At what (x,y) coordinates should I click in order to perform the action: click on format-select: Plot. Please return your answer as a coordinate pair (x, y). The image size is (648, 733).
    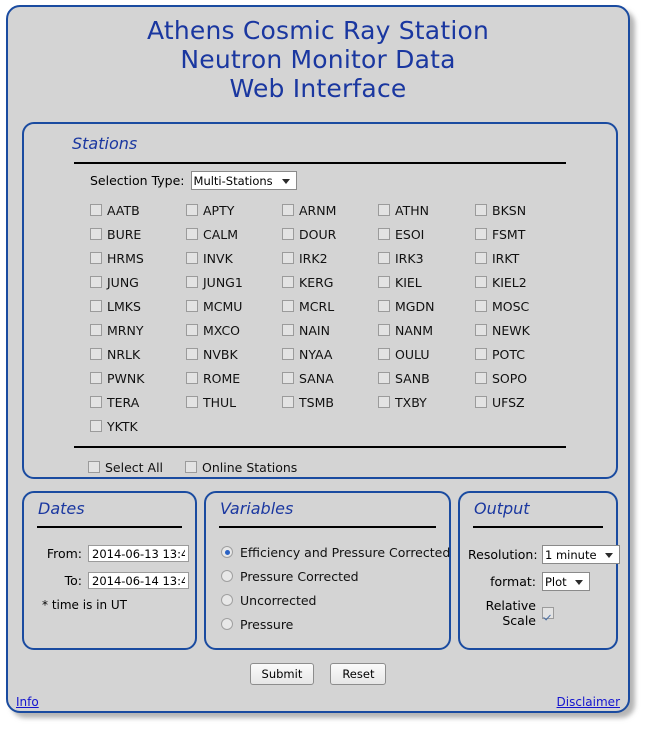
    Looking at the image, I should click on (566, 581).